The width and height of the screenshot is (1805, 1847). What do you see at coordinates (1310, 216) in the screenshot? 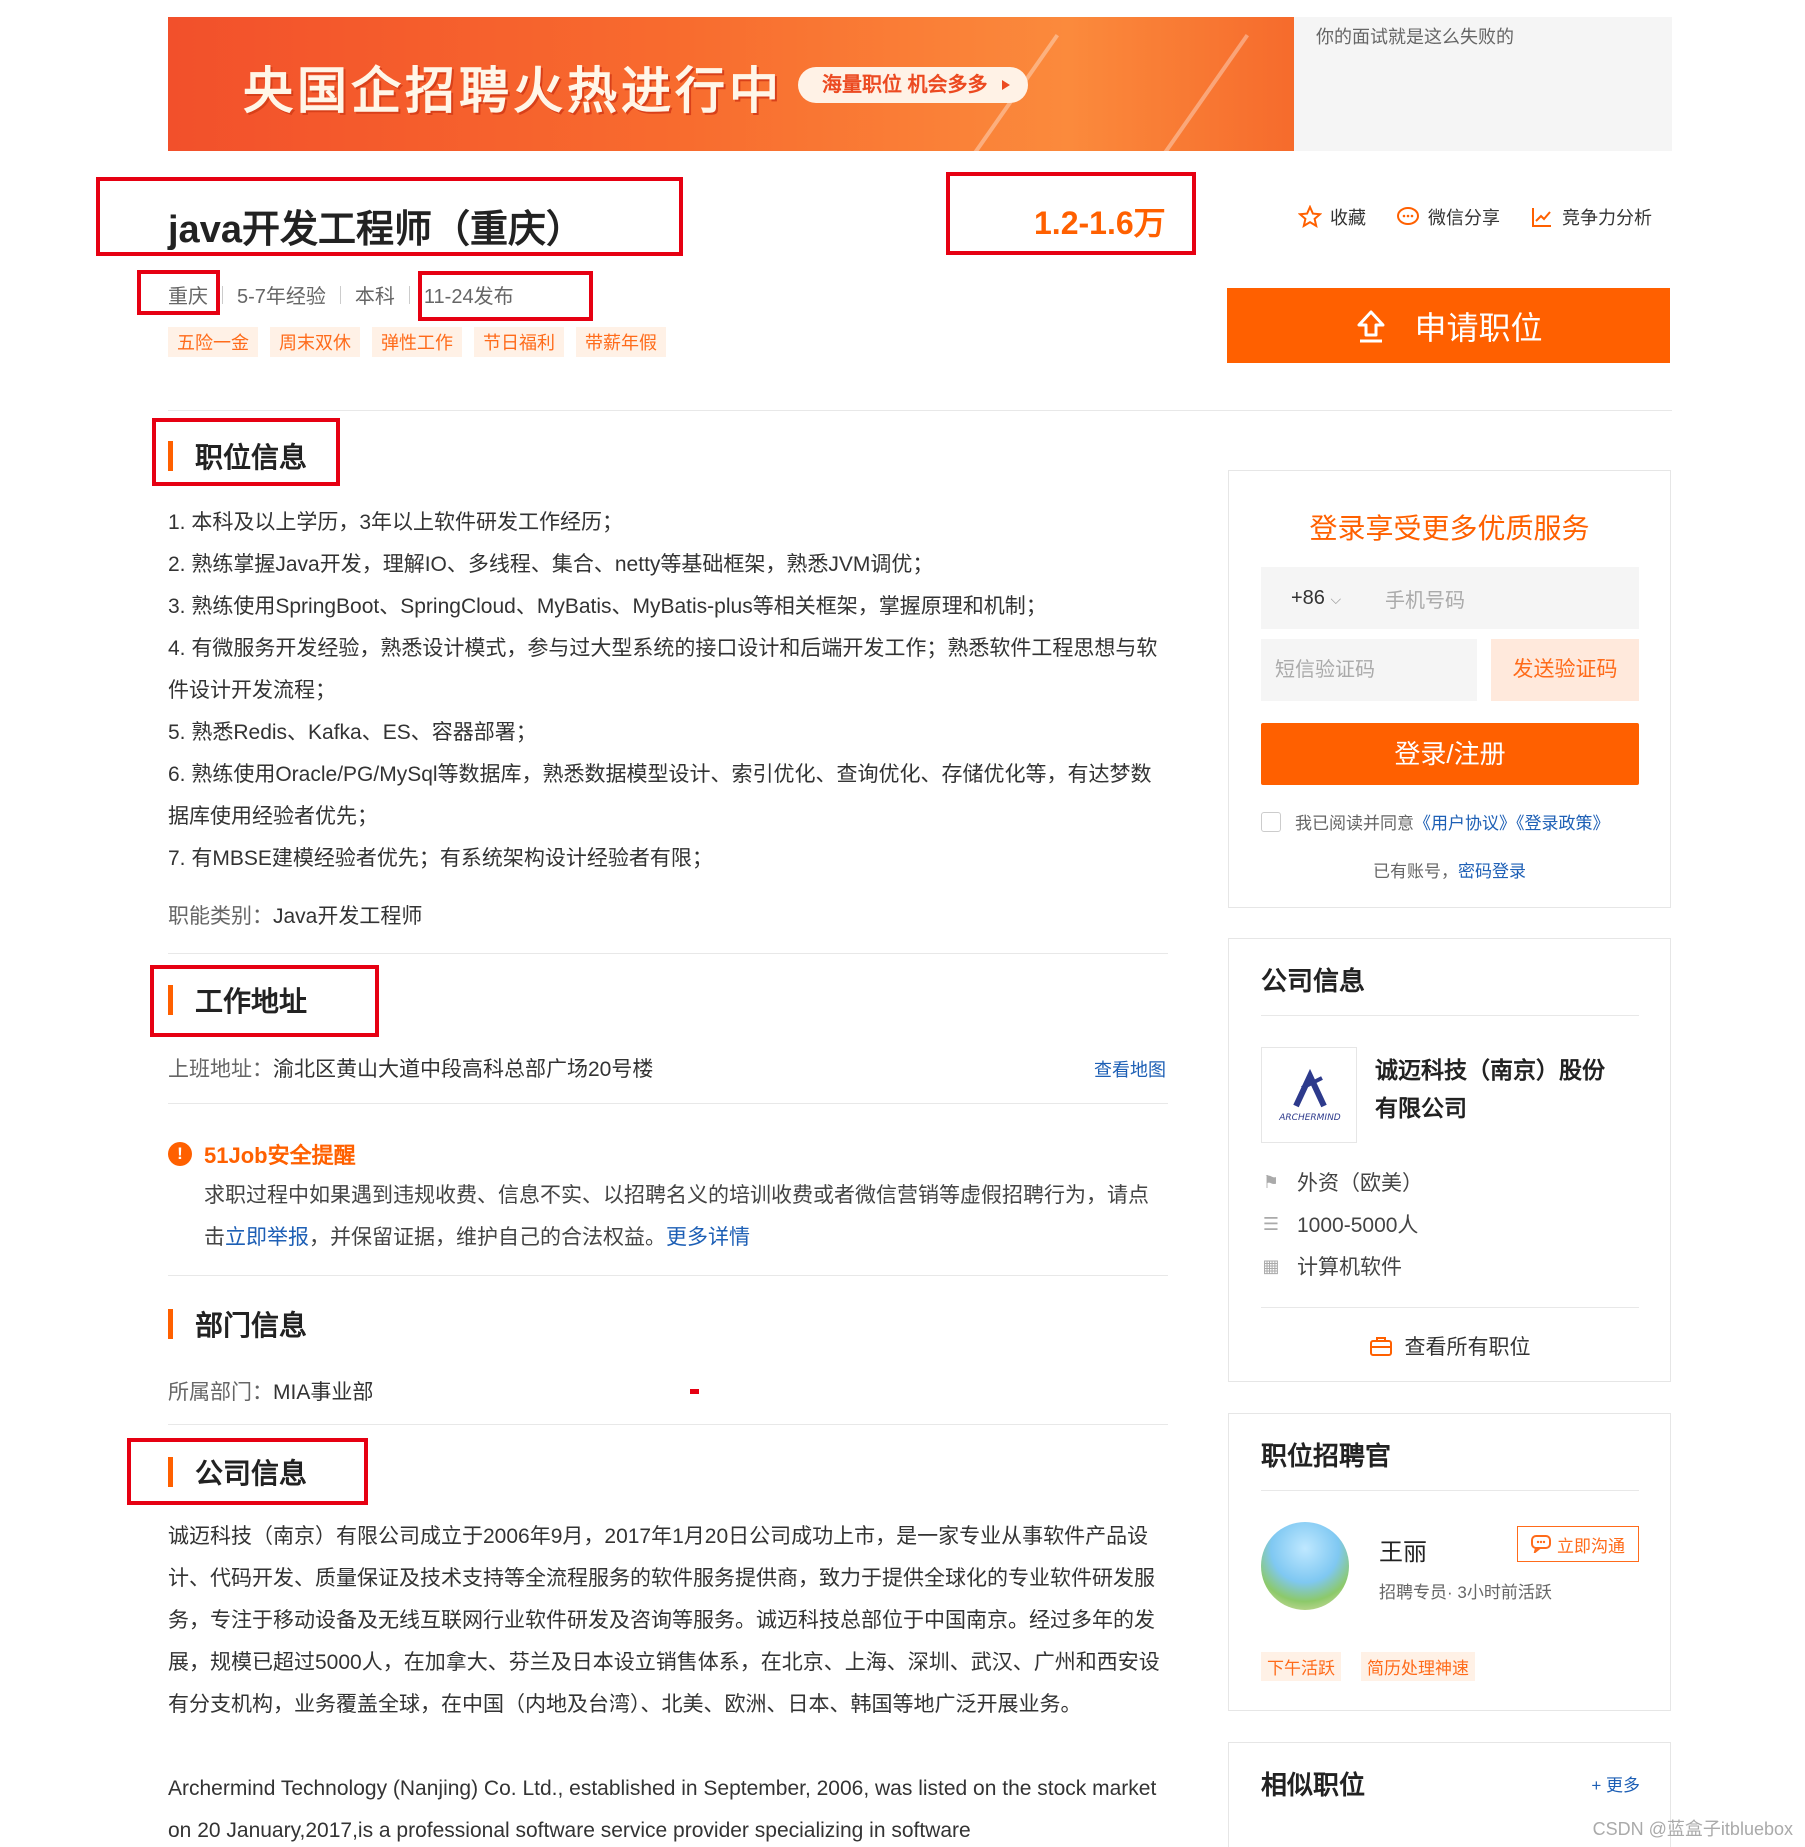
I see `star-icon` at bounding box center [1310, 216].